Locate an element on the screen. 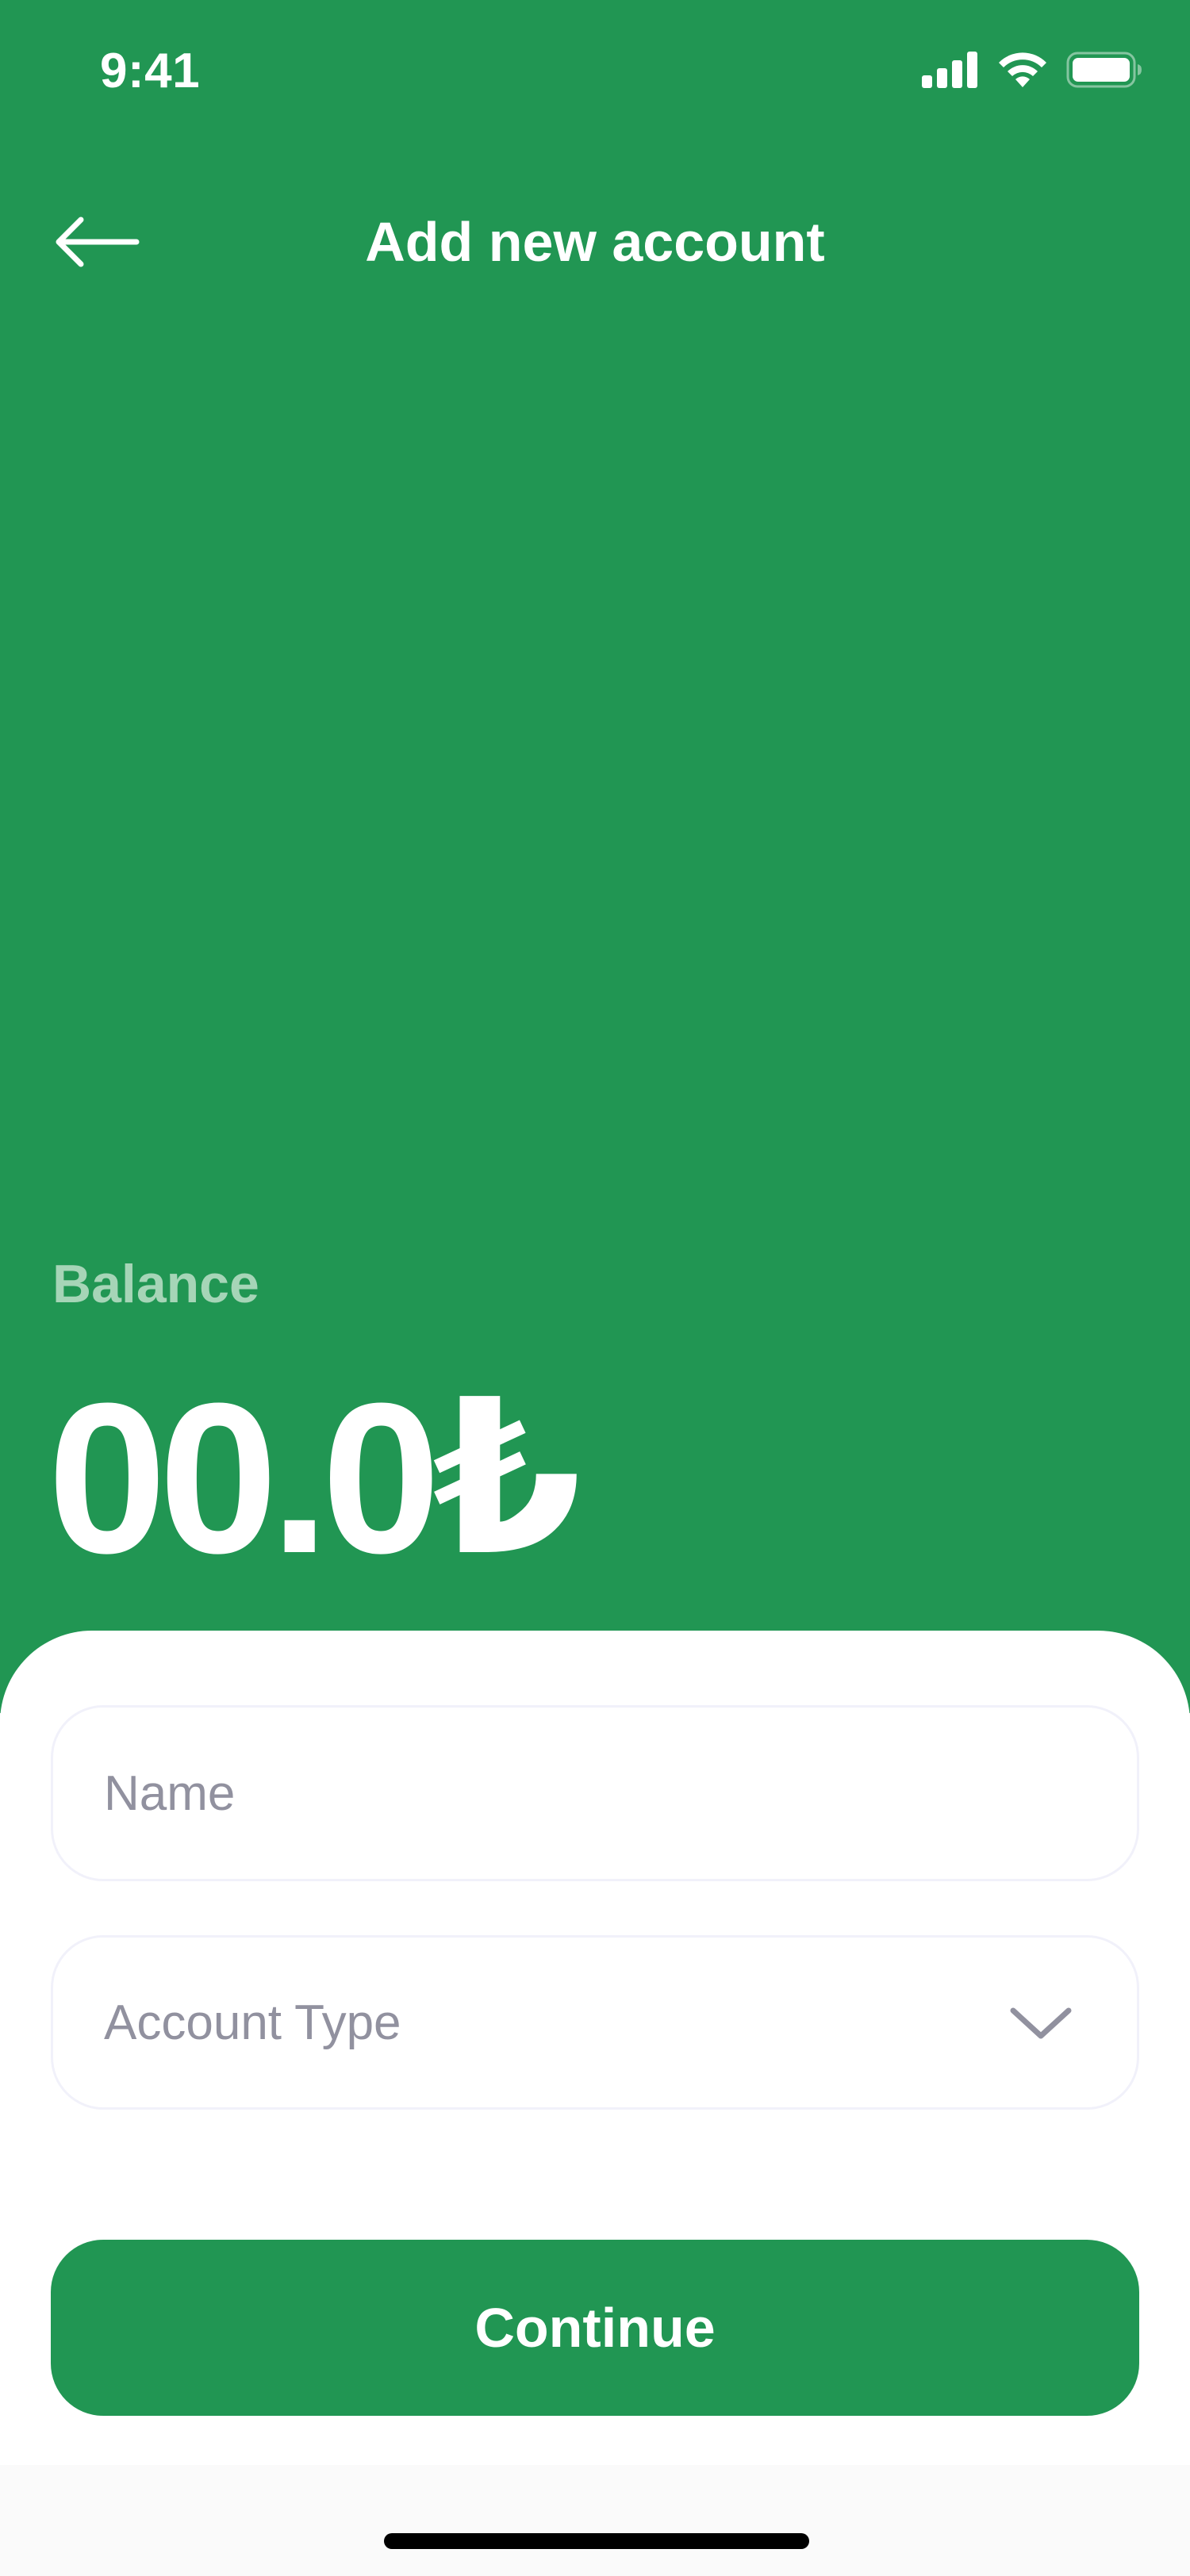 The image size is (1190, 2576). name-input is located at coordinates (595, 1794).